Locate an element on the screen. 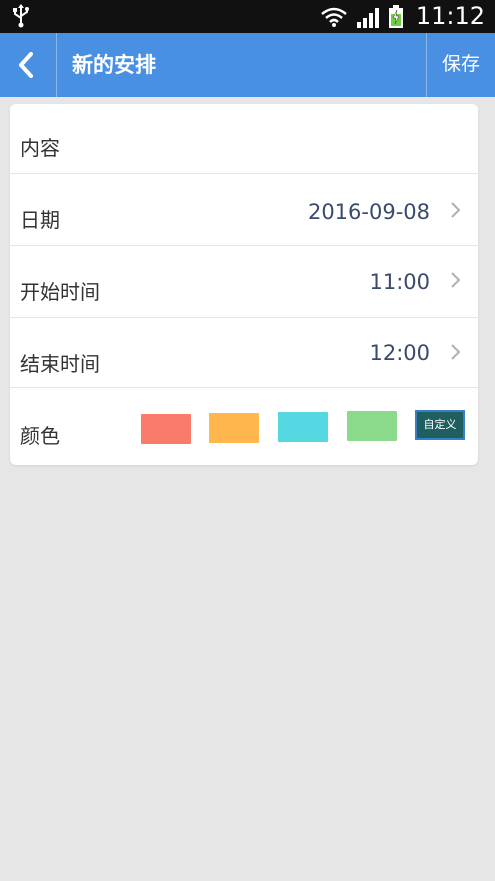  color-swatch-orange is located at coordinates (234, 428).